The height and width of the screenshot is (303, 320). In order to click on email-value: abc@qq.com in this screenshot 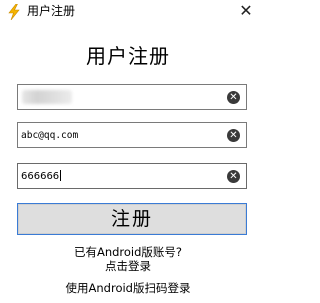, I will do `click(50, 135)`.